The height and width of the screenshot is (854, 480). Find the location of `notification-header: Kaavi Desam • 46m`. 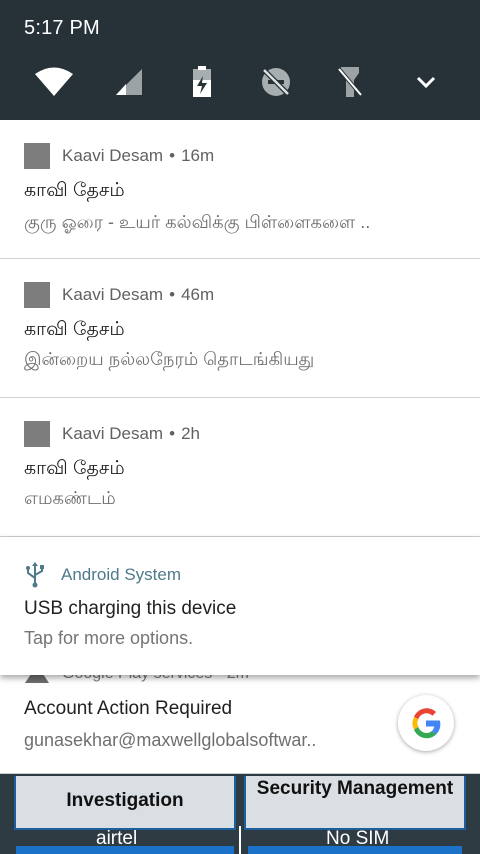

notification-header: Kaavi Desam • 46m is located at coordinates (119, 295).